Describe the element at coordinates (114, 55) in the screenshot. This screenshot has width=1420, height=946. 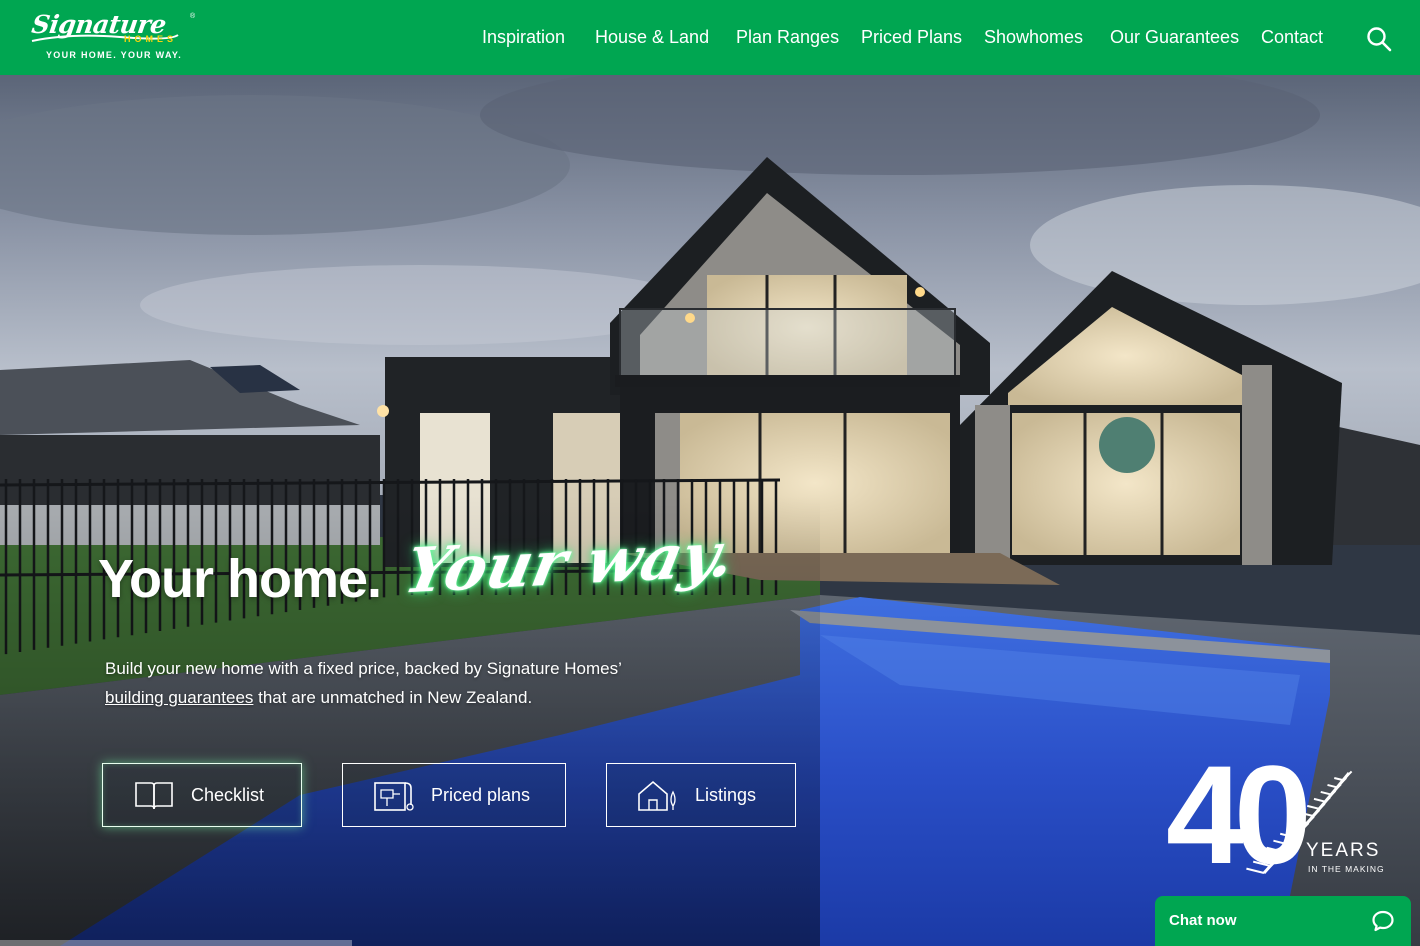
I see `logo-tagline: YOUR HOME. YOUR WAY.` at that location.